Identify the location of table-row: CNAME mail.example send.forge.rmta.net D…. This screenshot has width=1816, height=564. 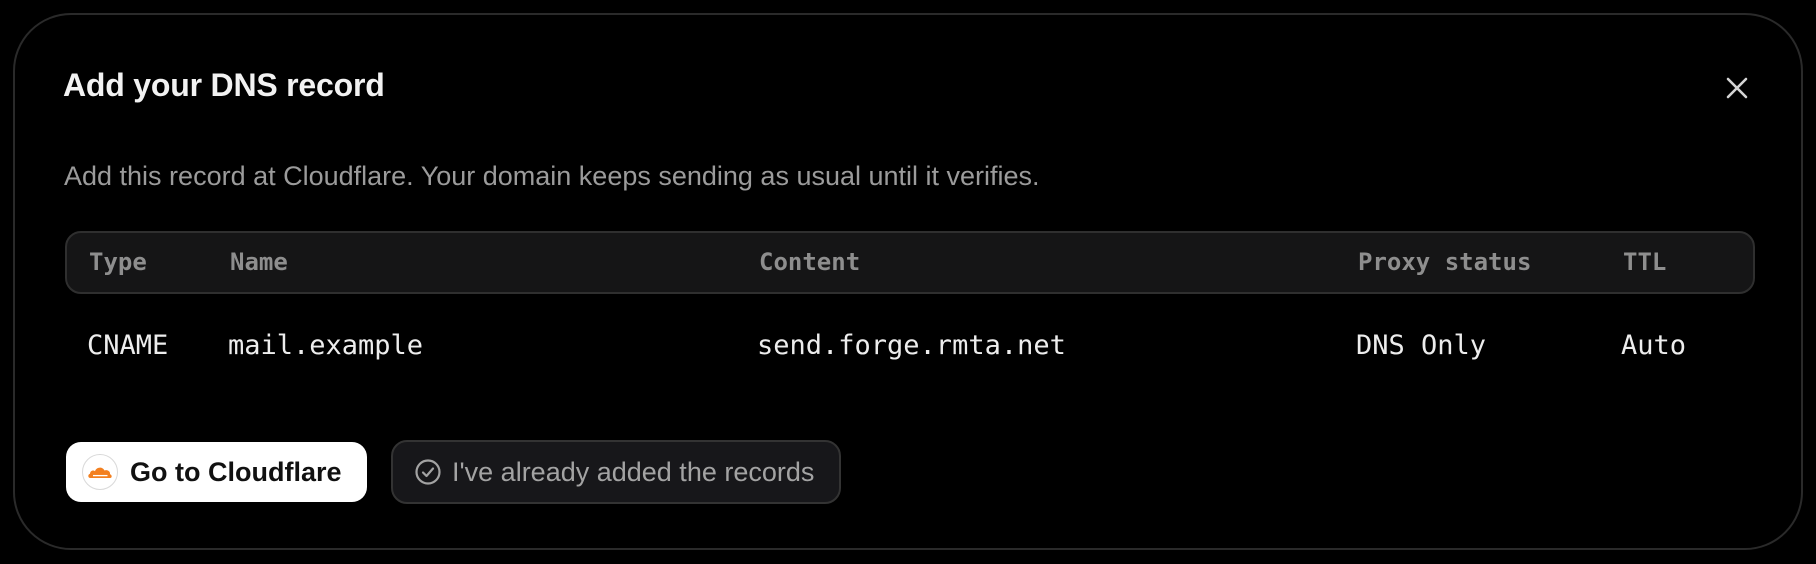
(910, 350).